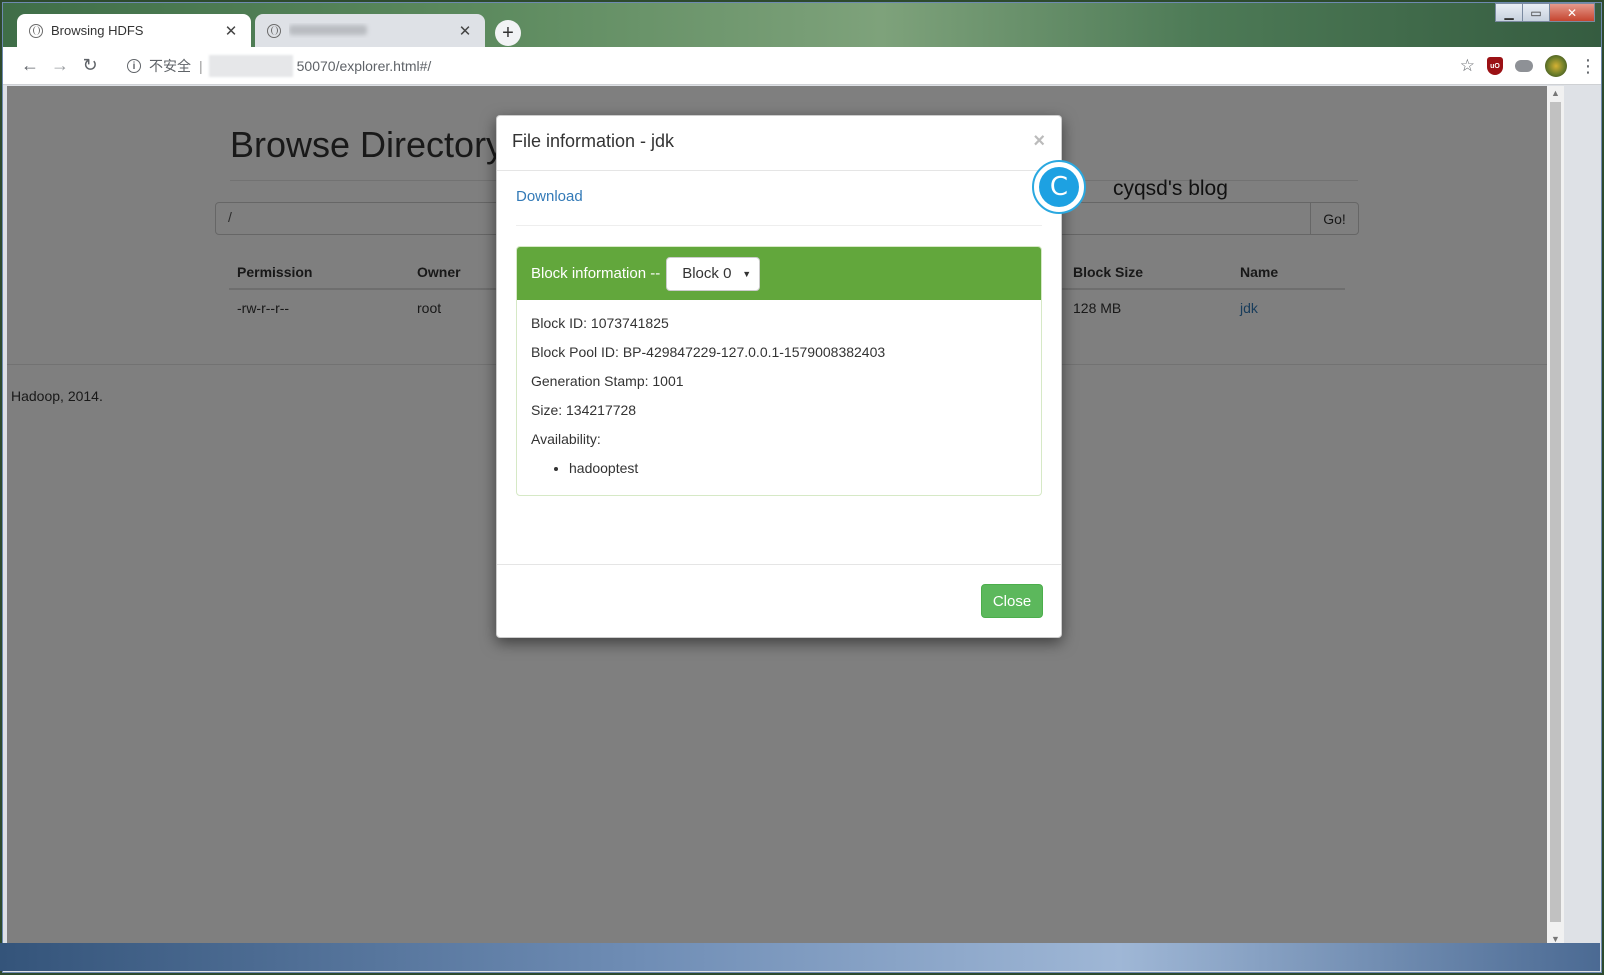 This screenshot has width=1604, height=975. What do you see at coordinates (747, 273) in the screenshot?
I see `caret-down-icon: ▼` at bounding box center [747, 273].